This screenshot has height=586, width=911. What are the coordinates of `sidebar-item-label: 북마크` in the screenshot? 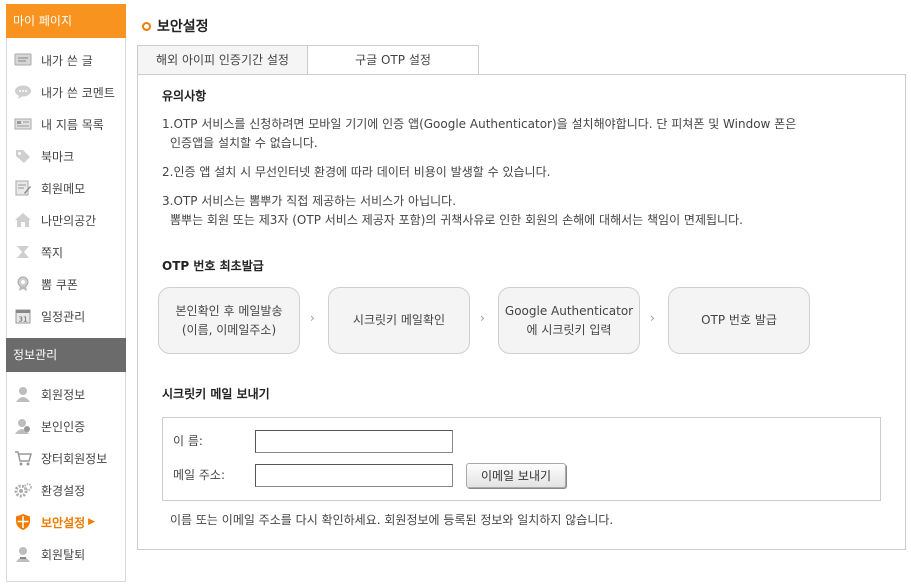 It's located at (58, 156).